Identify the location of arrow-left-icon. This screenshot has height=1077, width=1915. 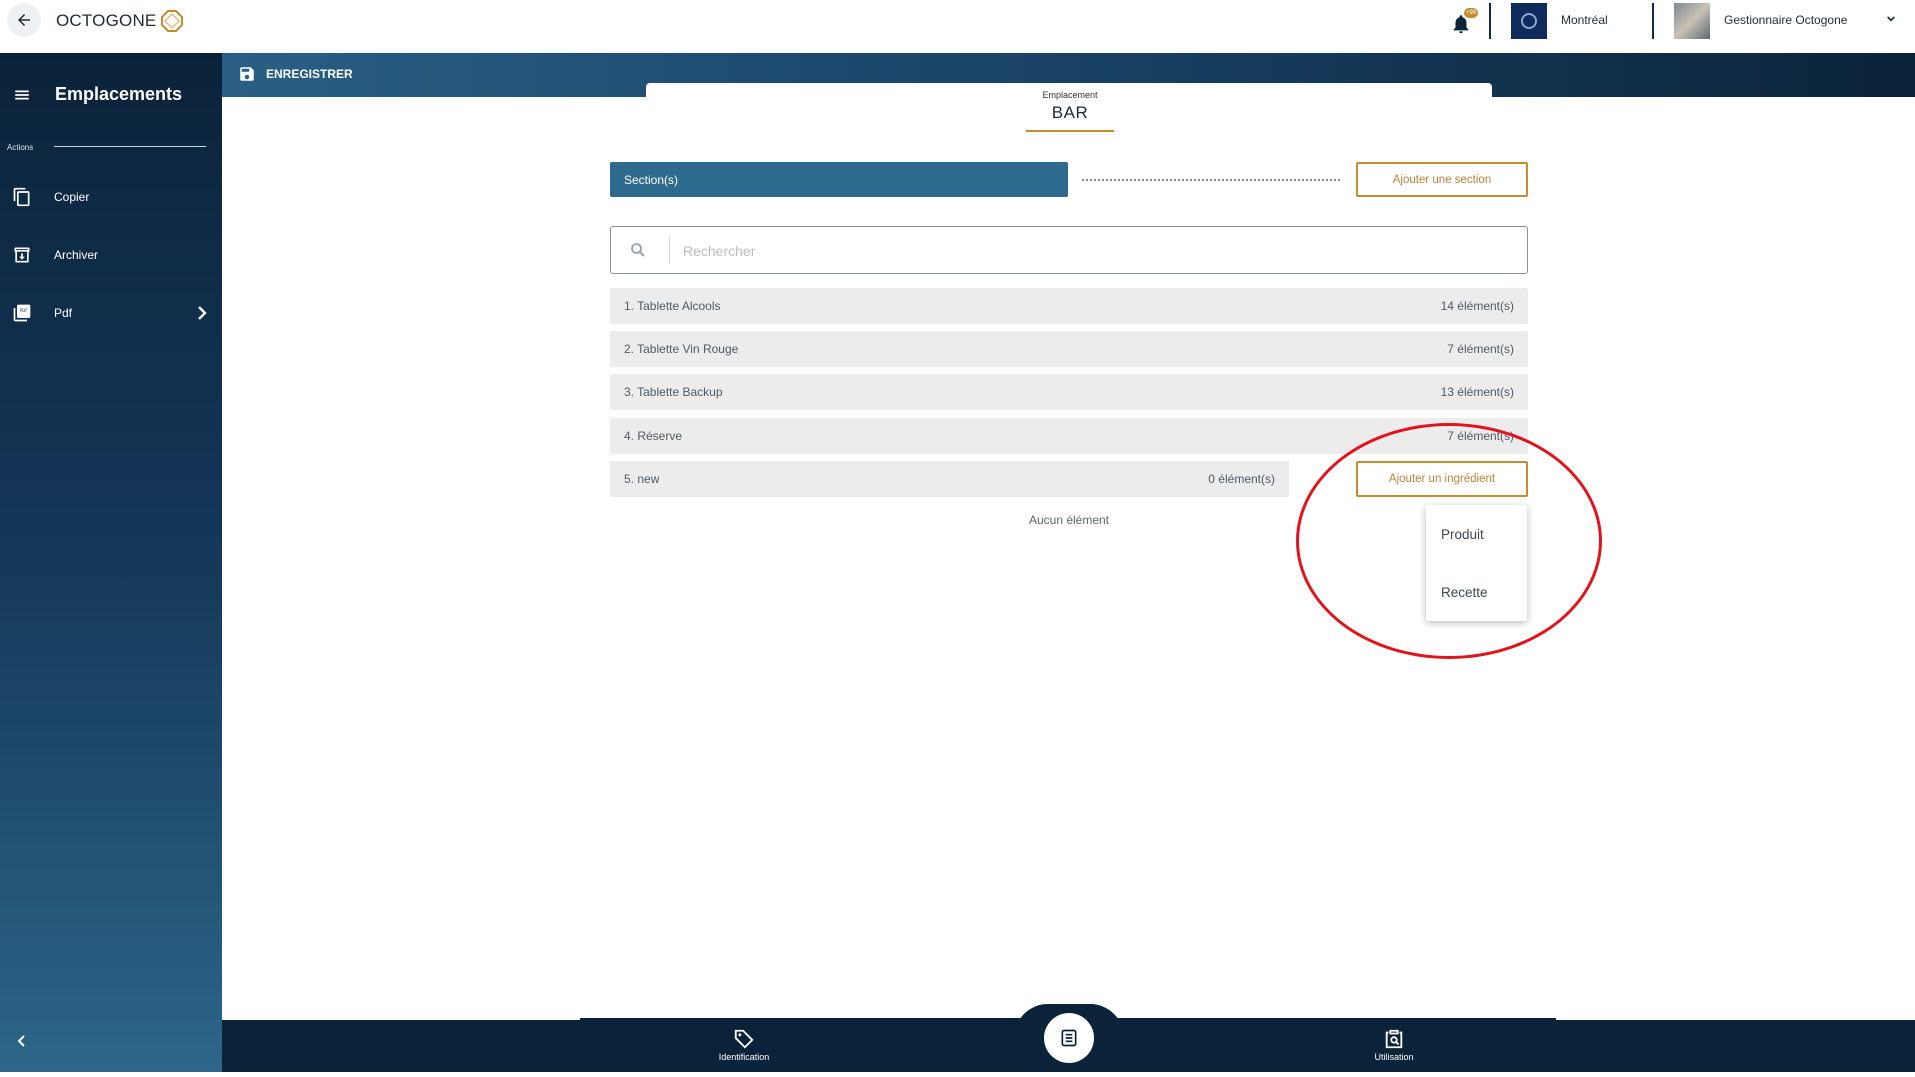
(24, 20).